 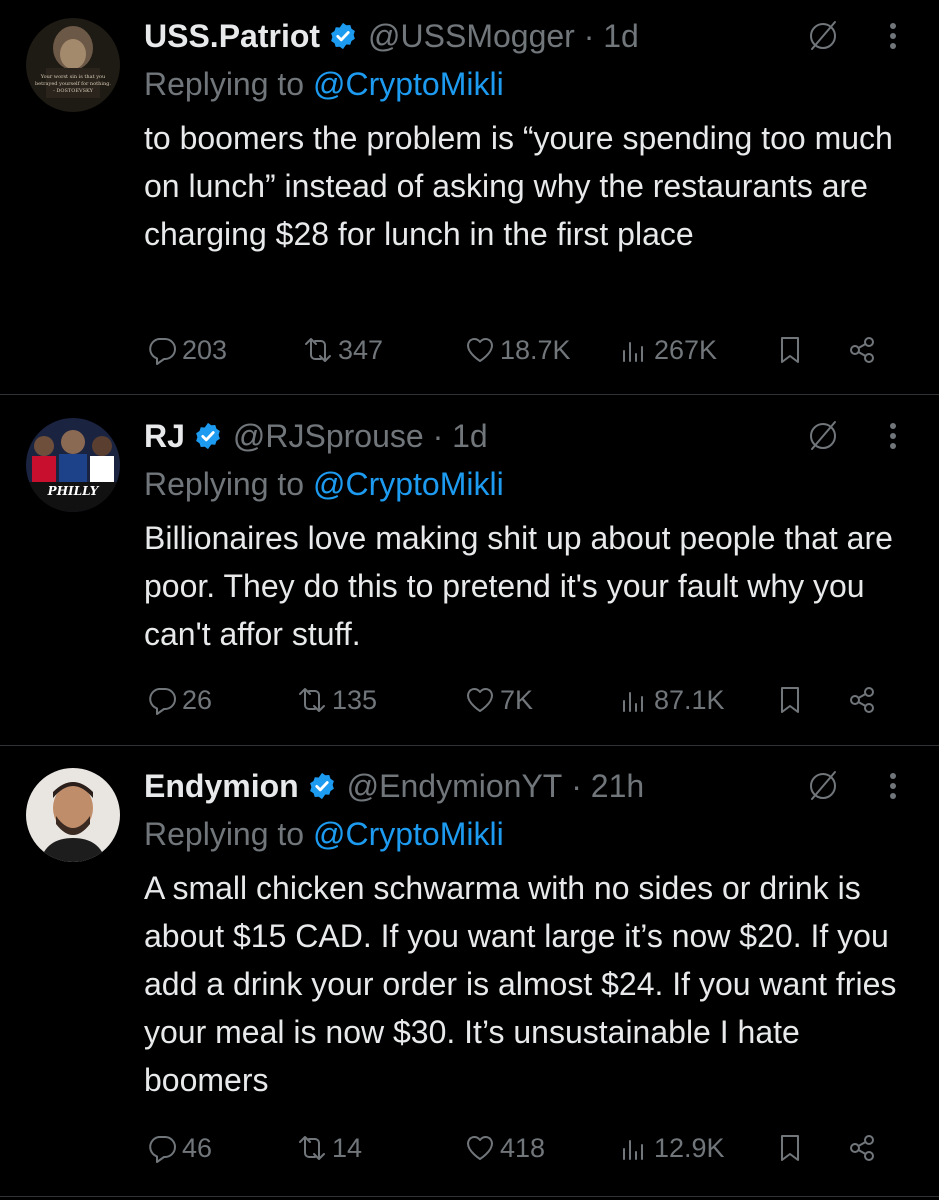 What do you see at coordinates (686, 349) in the screenshot?
I see `view-count: 267K` at bounding box center [686, 349].